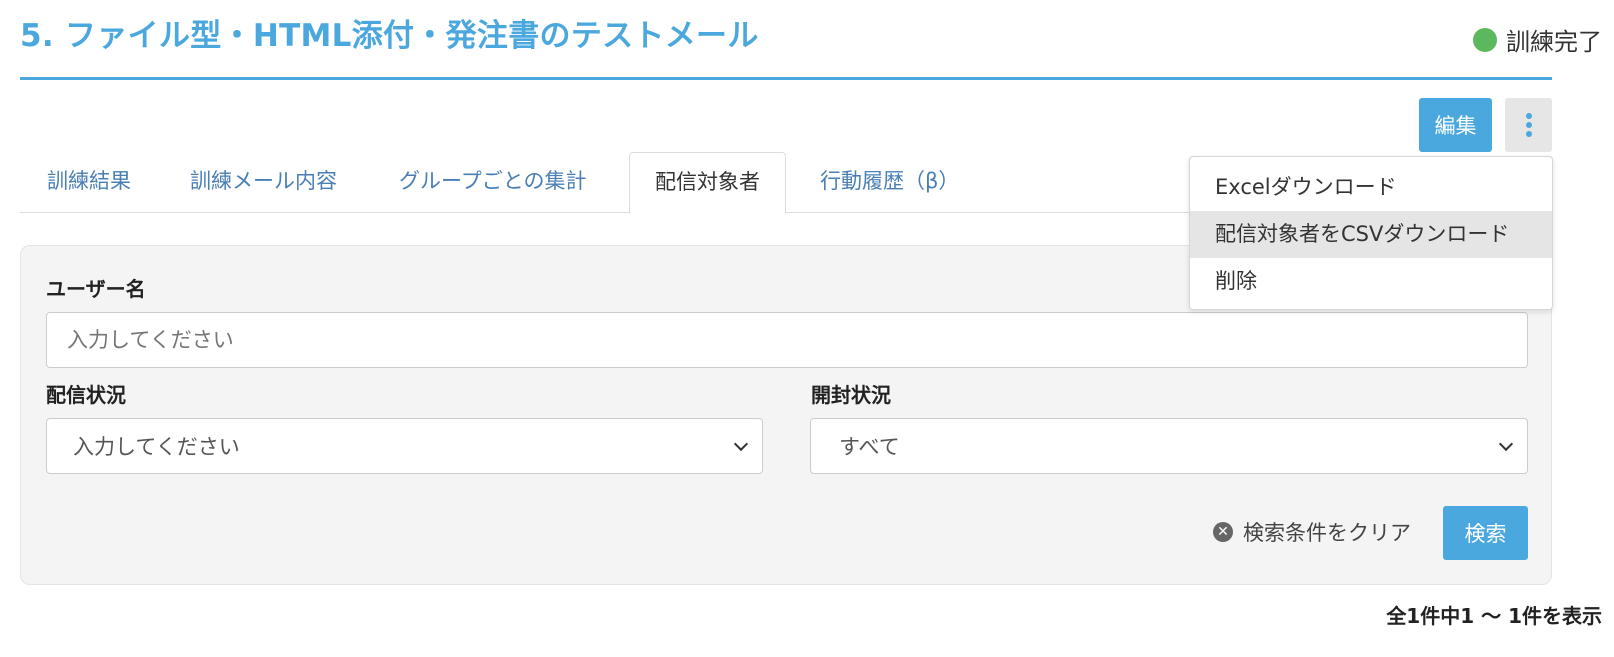 Image resolution: width=1614 pixels, height=657 pixels. What do you see at coordinates (869, 447) in the screenshot?
I see `open-status-value: すべて` at bounding box center [869, 447].